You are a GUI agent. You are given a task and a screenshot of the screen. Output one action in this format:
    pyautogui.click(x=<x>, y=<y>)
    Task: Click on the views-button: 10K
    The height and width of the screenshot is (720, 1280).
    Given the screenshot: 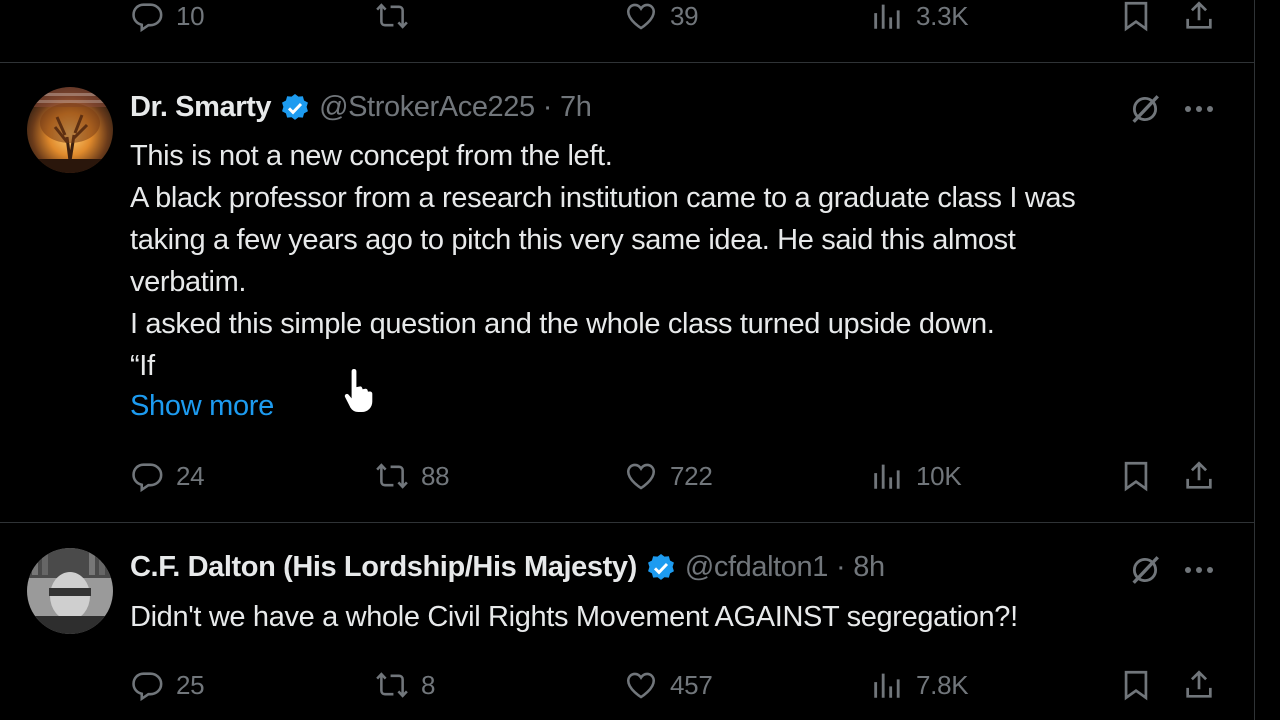 What is the action you would take?
    pyautogui.click(x=916, y=476)
    